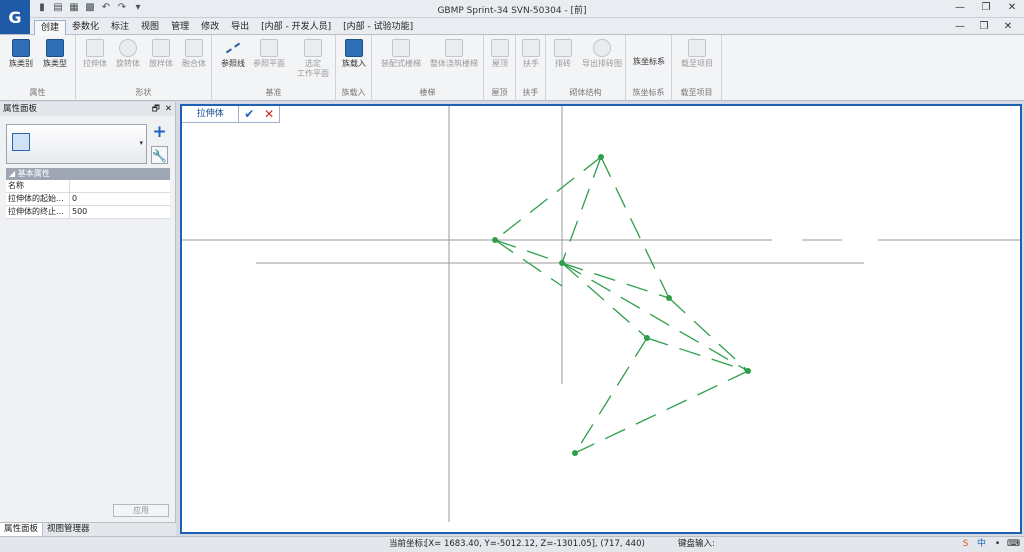  Describe the element at coordinates (296, 27) in the screenshot. I see `tab-internal-dev: [内部 - 开发人员]` at that location.